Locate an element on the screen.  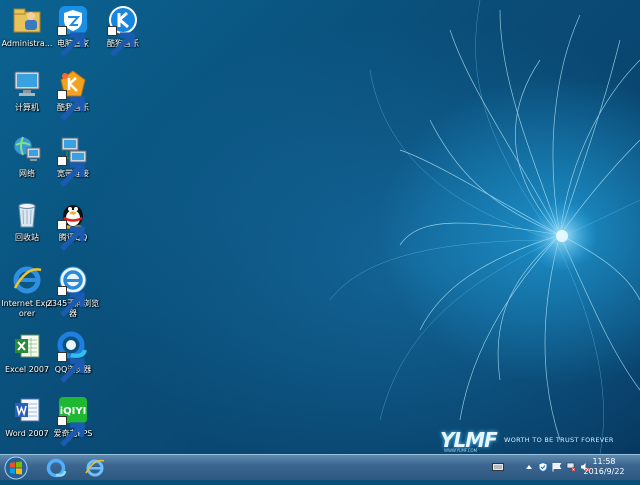
internet-explorer-taskbar-icon is located at coordinates (95, 468).